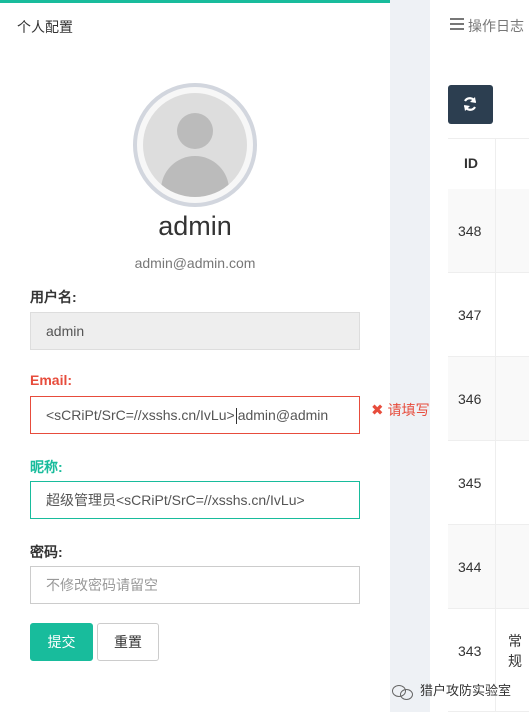 Image resolution: width=529 pixels, height=712 pixels. Describe the element at coordinates (377, 410) in the screenshot. I see `error-x-icon: ✖` at that location.